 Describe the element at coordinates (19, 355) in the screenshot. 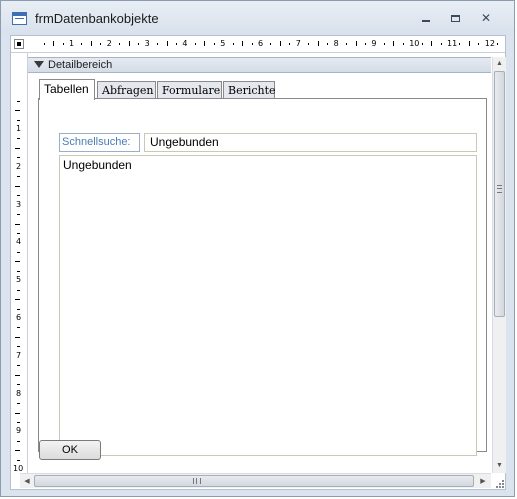

I see `ruler-v-number: 7` at that location.